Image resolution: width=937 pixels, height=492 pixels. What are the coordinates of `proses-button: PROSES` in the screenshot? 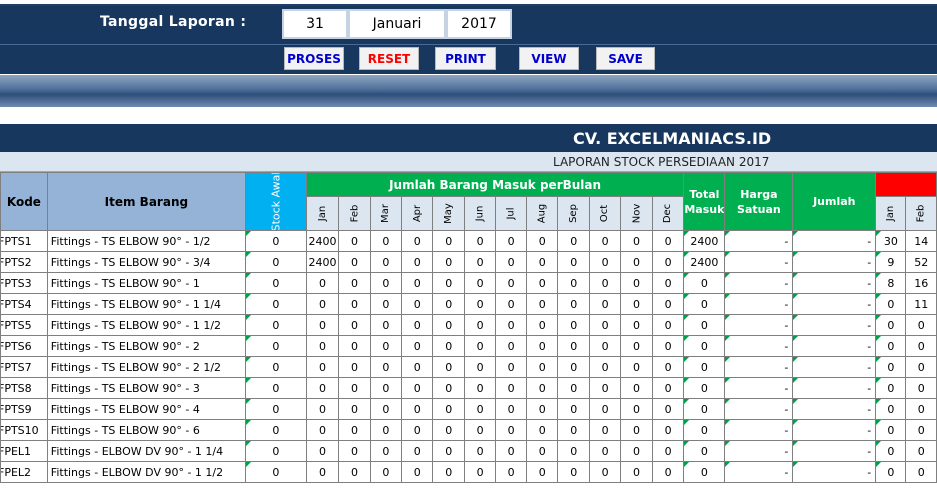 It's located at (314, 58).